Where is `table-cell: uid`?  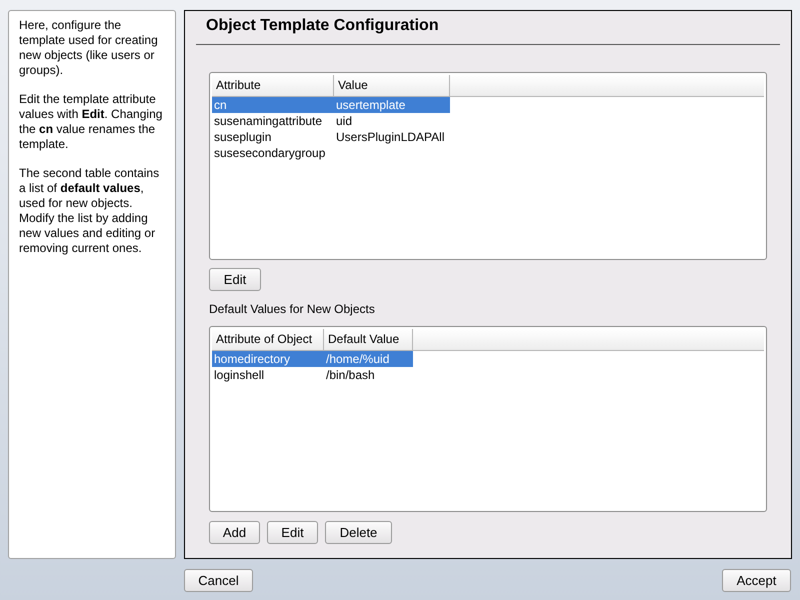 table-cell: uid is located at coordinates (344, 121).